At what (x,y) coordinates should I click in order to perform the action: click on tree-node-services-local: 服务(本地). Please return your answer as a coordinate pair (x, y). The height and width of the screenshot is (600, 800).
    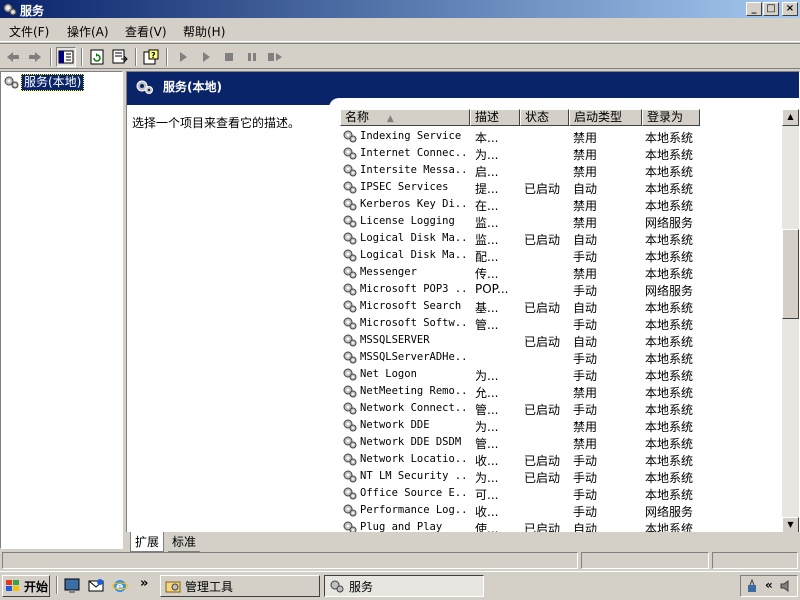
    Looking at the image, I should click on (44, 82).